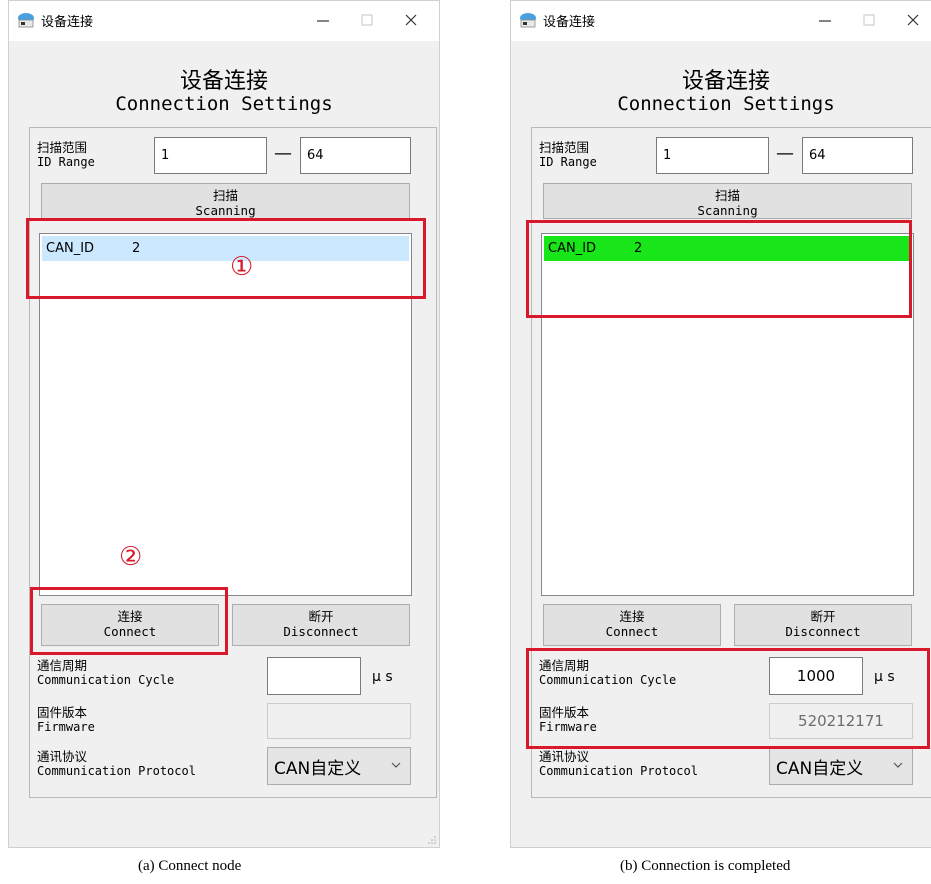 The image size is (931, 884). I want to click on cycle-label: 通信周期 Communication Cycle, so click(106, 673).